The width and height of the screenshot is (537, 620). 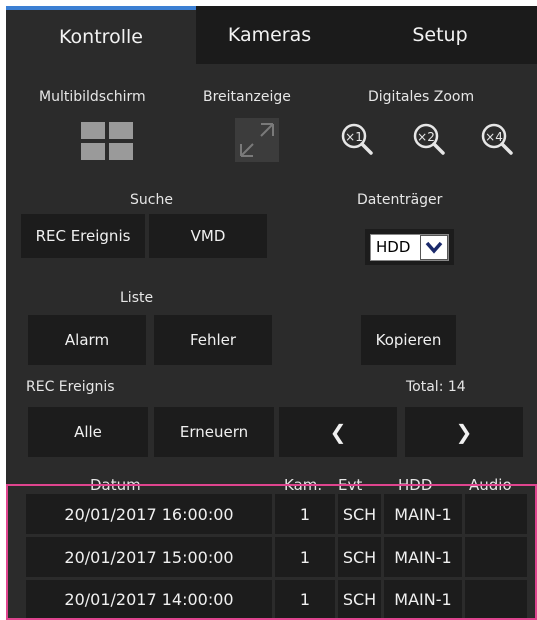 I want to click on row-date-cell: 20/01/2017 14:00:00, so click(x=149, y=599).